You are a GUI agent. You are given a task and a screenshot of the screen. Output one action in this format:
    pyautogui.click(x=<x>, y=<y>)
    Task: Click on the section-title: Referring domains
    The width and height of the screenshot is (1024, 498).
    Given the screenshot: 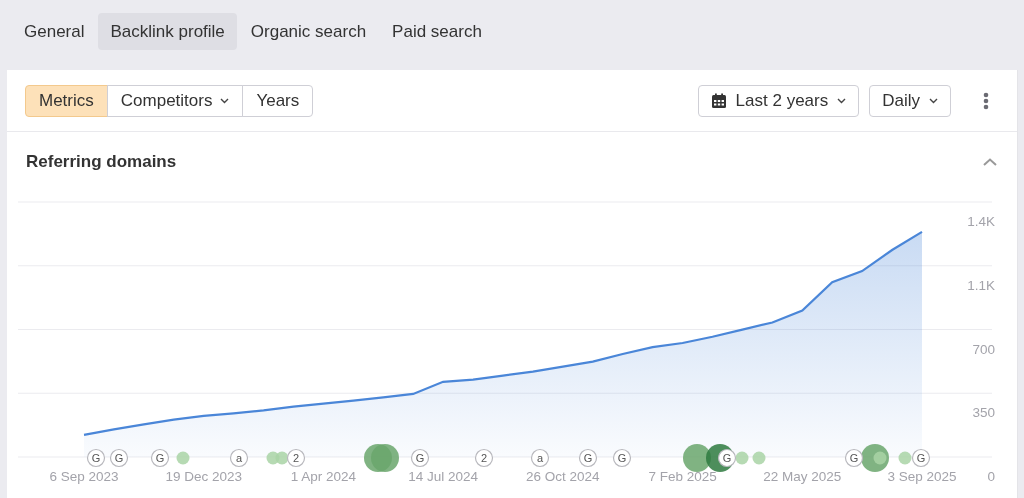 What is the action you would take?
    pyautogui.click(x=101, y=162)
    